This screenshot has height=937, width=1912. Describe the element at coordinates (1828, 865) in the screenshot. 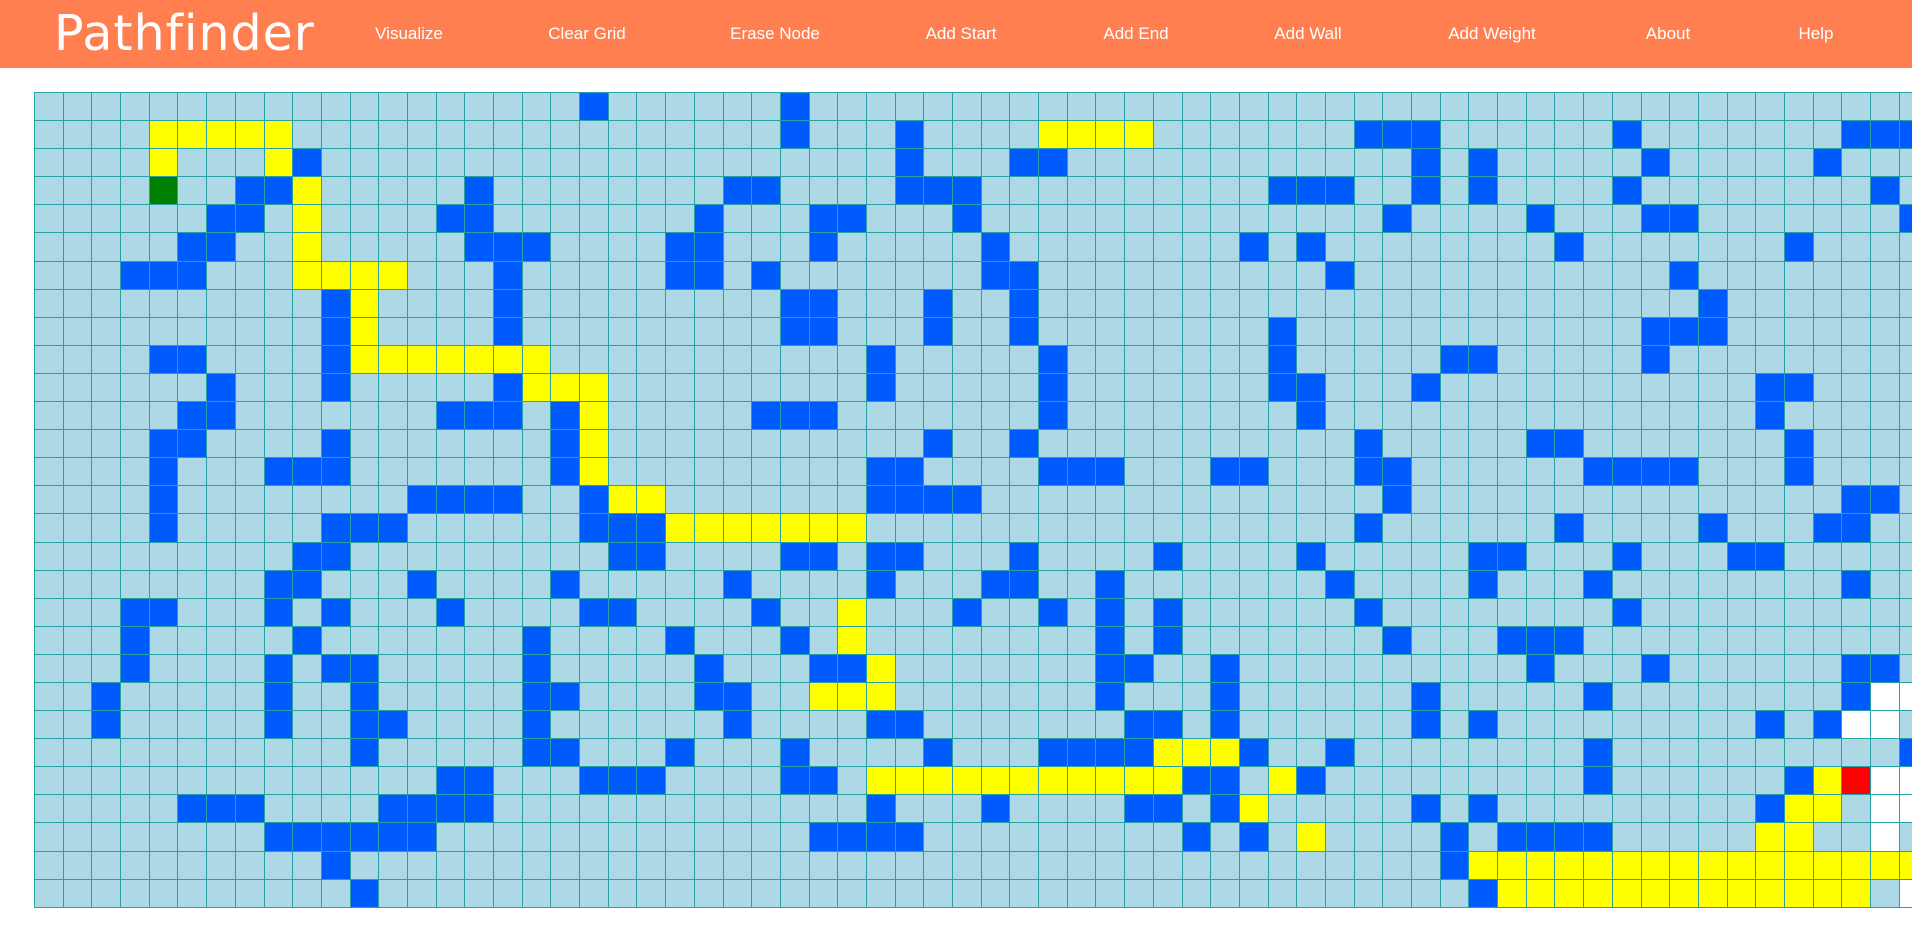

I see `path-cell` at that location.